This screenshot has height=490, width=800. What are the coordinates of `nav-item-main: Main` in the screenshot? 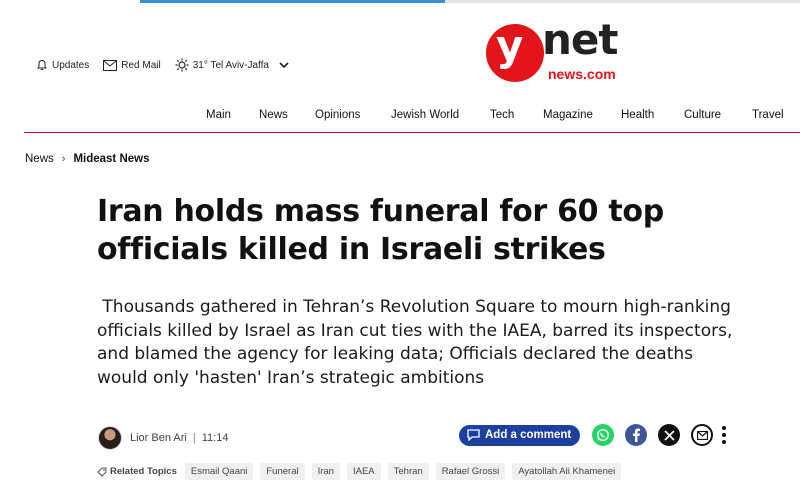 It's located at (218, 115).